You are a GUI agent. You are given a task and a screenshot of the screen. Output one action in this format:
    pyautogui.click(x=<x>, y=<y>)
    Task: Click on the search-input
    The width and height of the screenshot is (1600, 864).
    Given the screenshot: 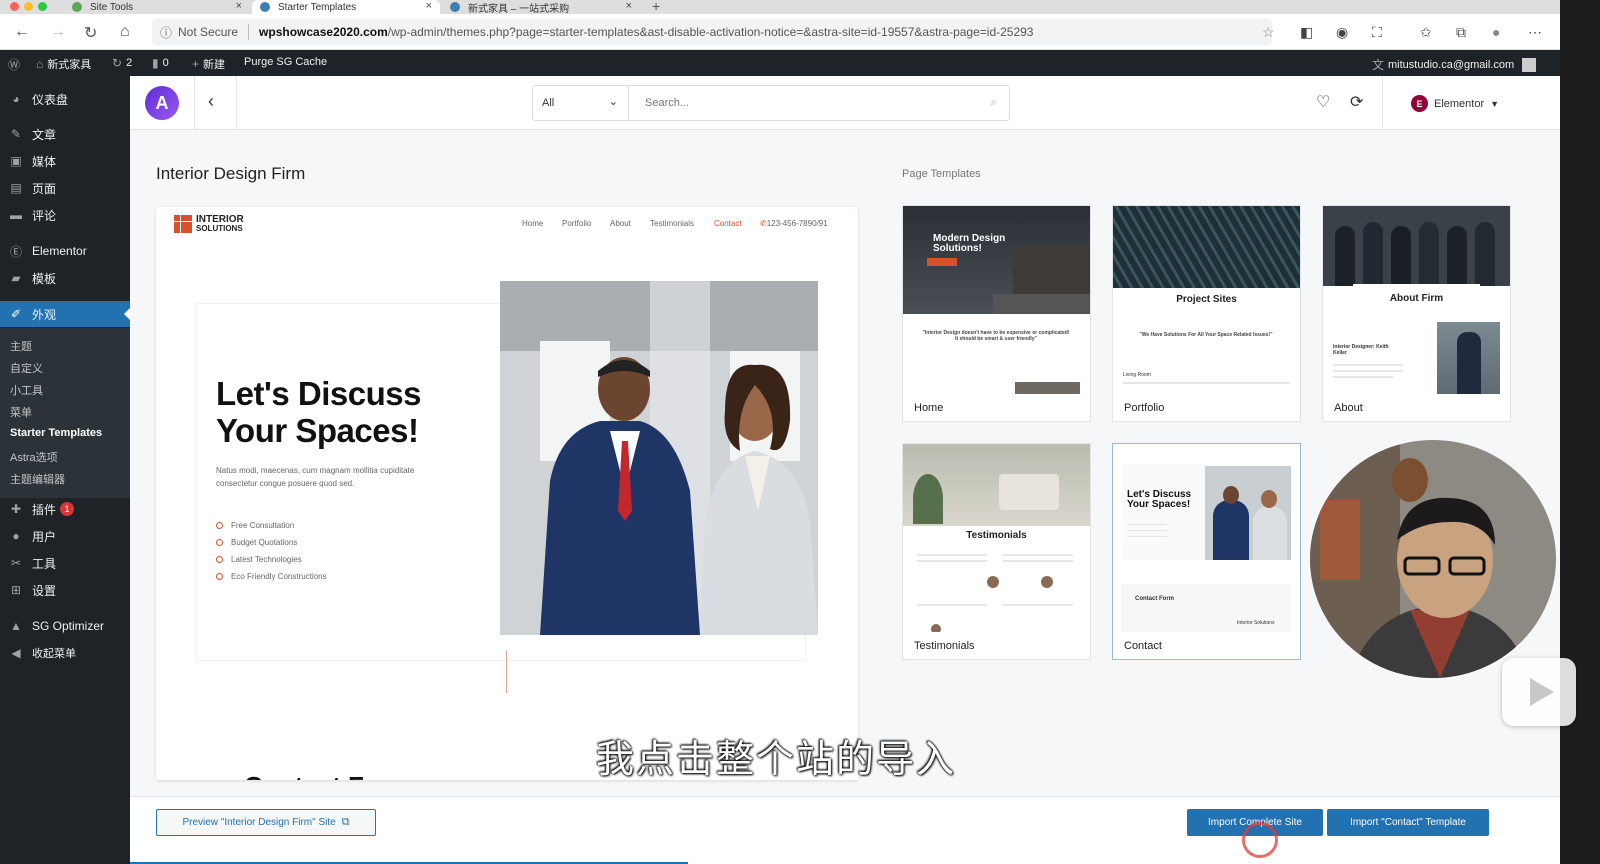 What is the action you would take?
    pyautogui.click(x=802, y=103)
    